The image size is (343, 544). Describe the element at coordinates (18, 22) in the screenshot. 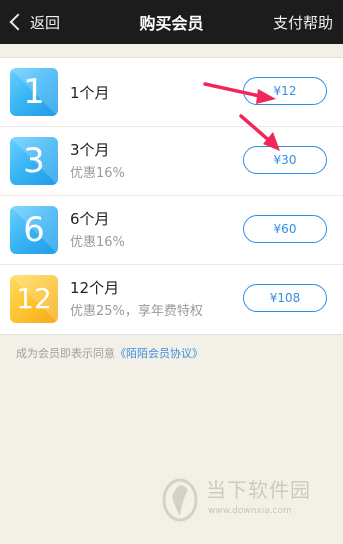

I see `chevron-left-icon` at that location.